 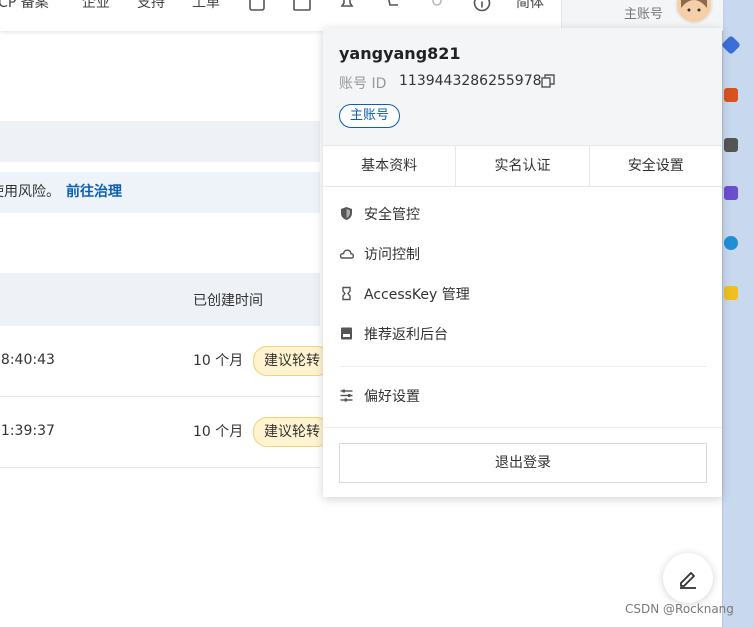 I want to click on tab-real-name: 实名认证, so click(x=523, y=166).